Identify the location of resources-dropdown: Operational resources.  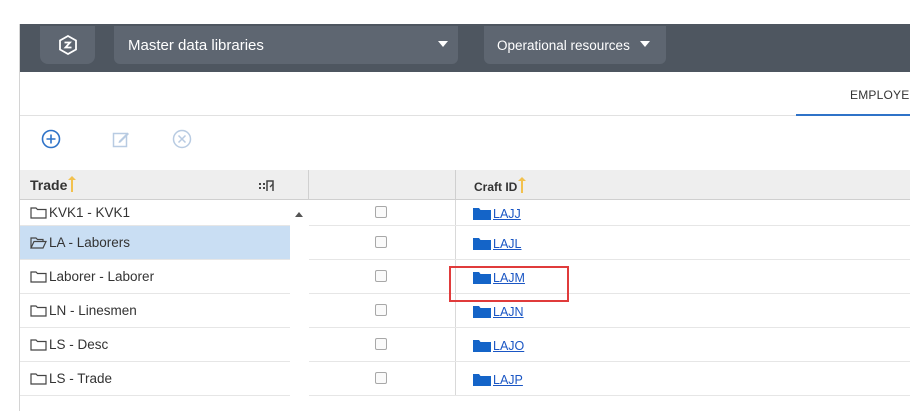
(575, 45).